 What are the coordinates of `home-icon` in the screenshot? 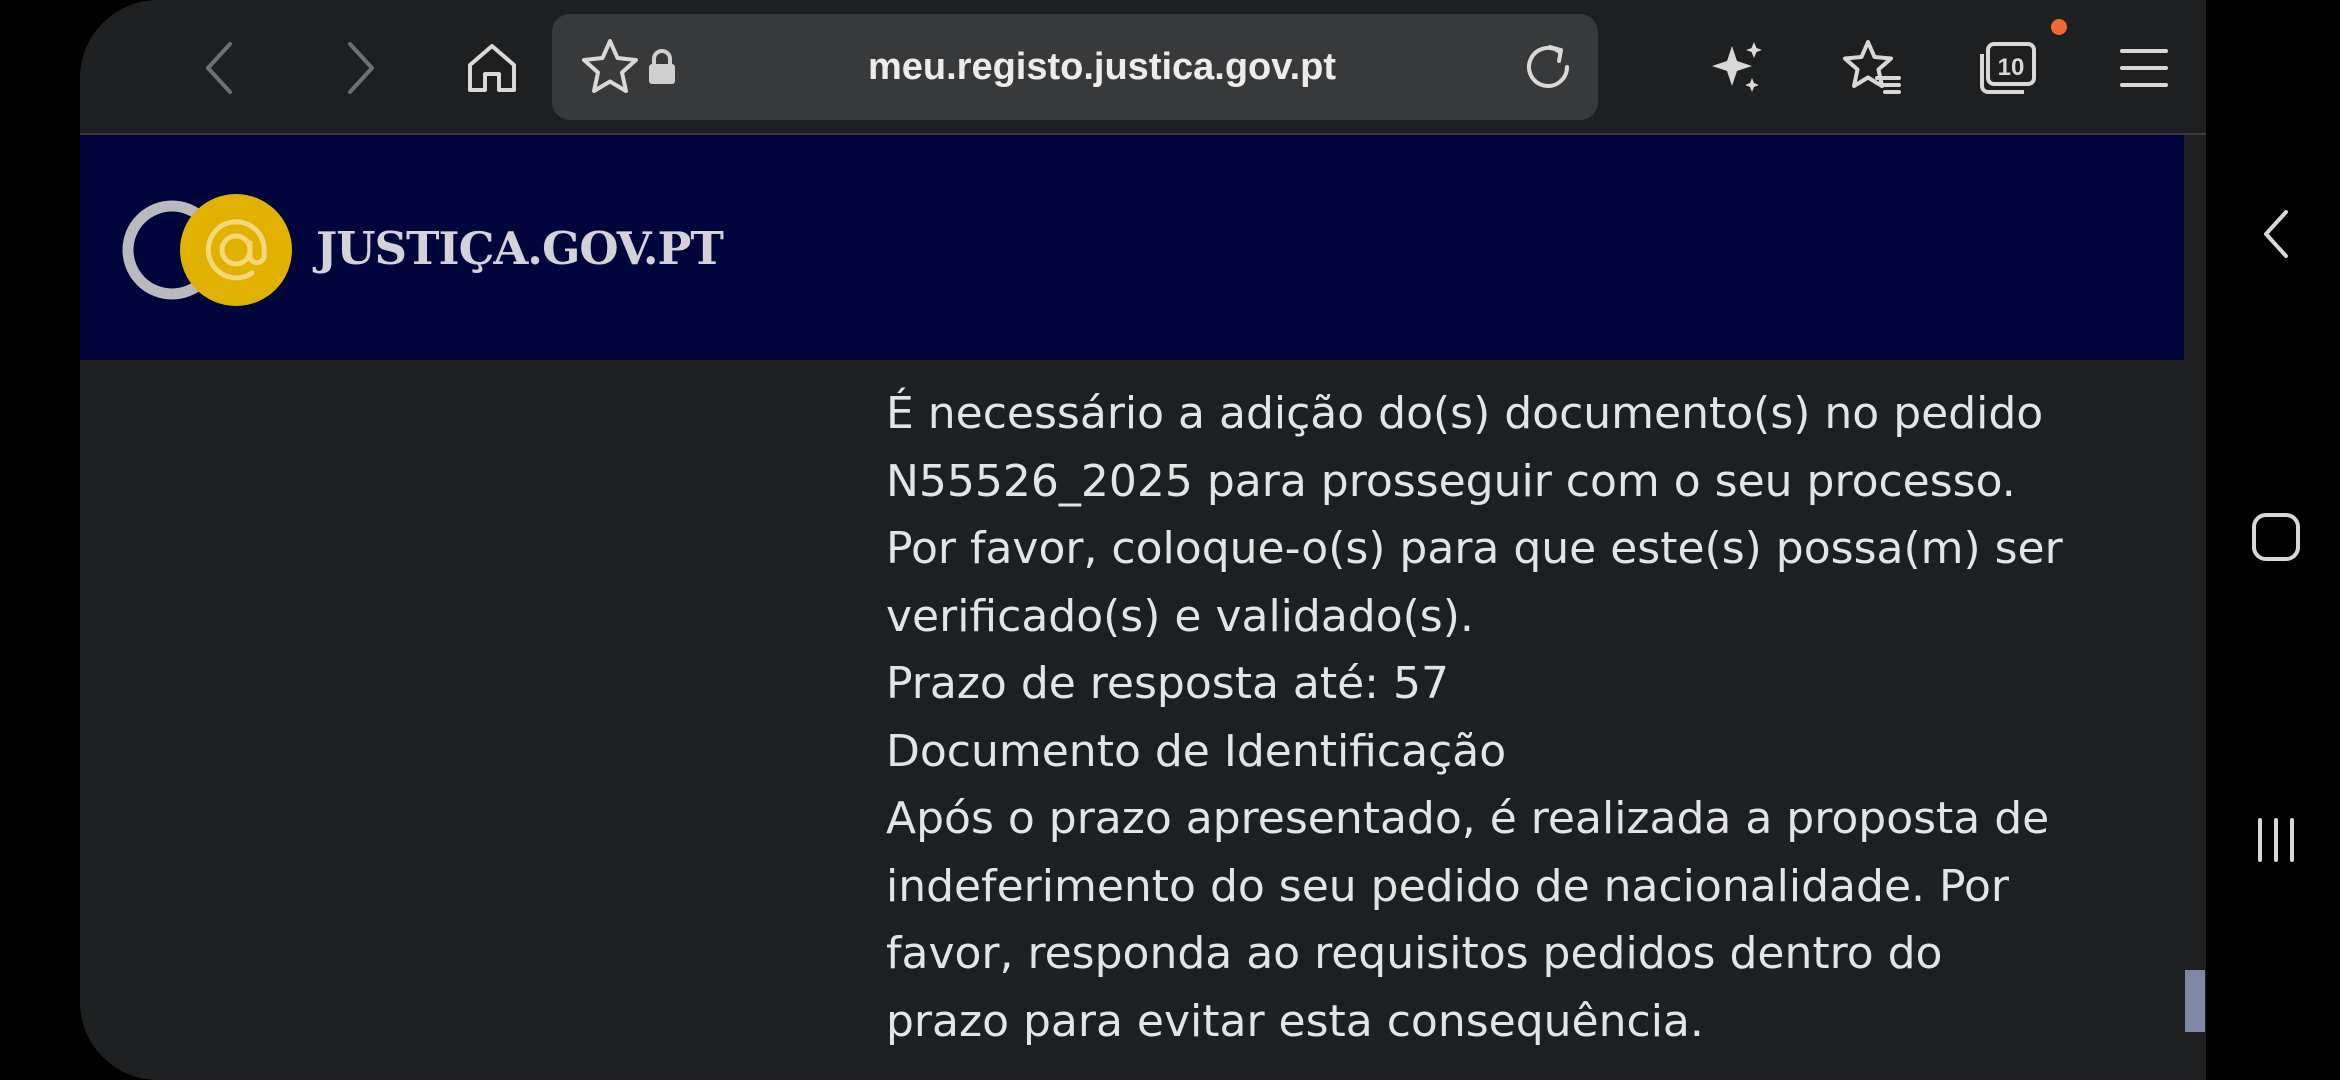 It's located at (492, 68).